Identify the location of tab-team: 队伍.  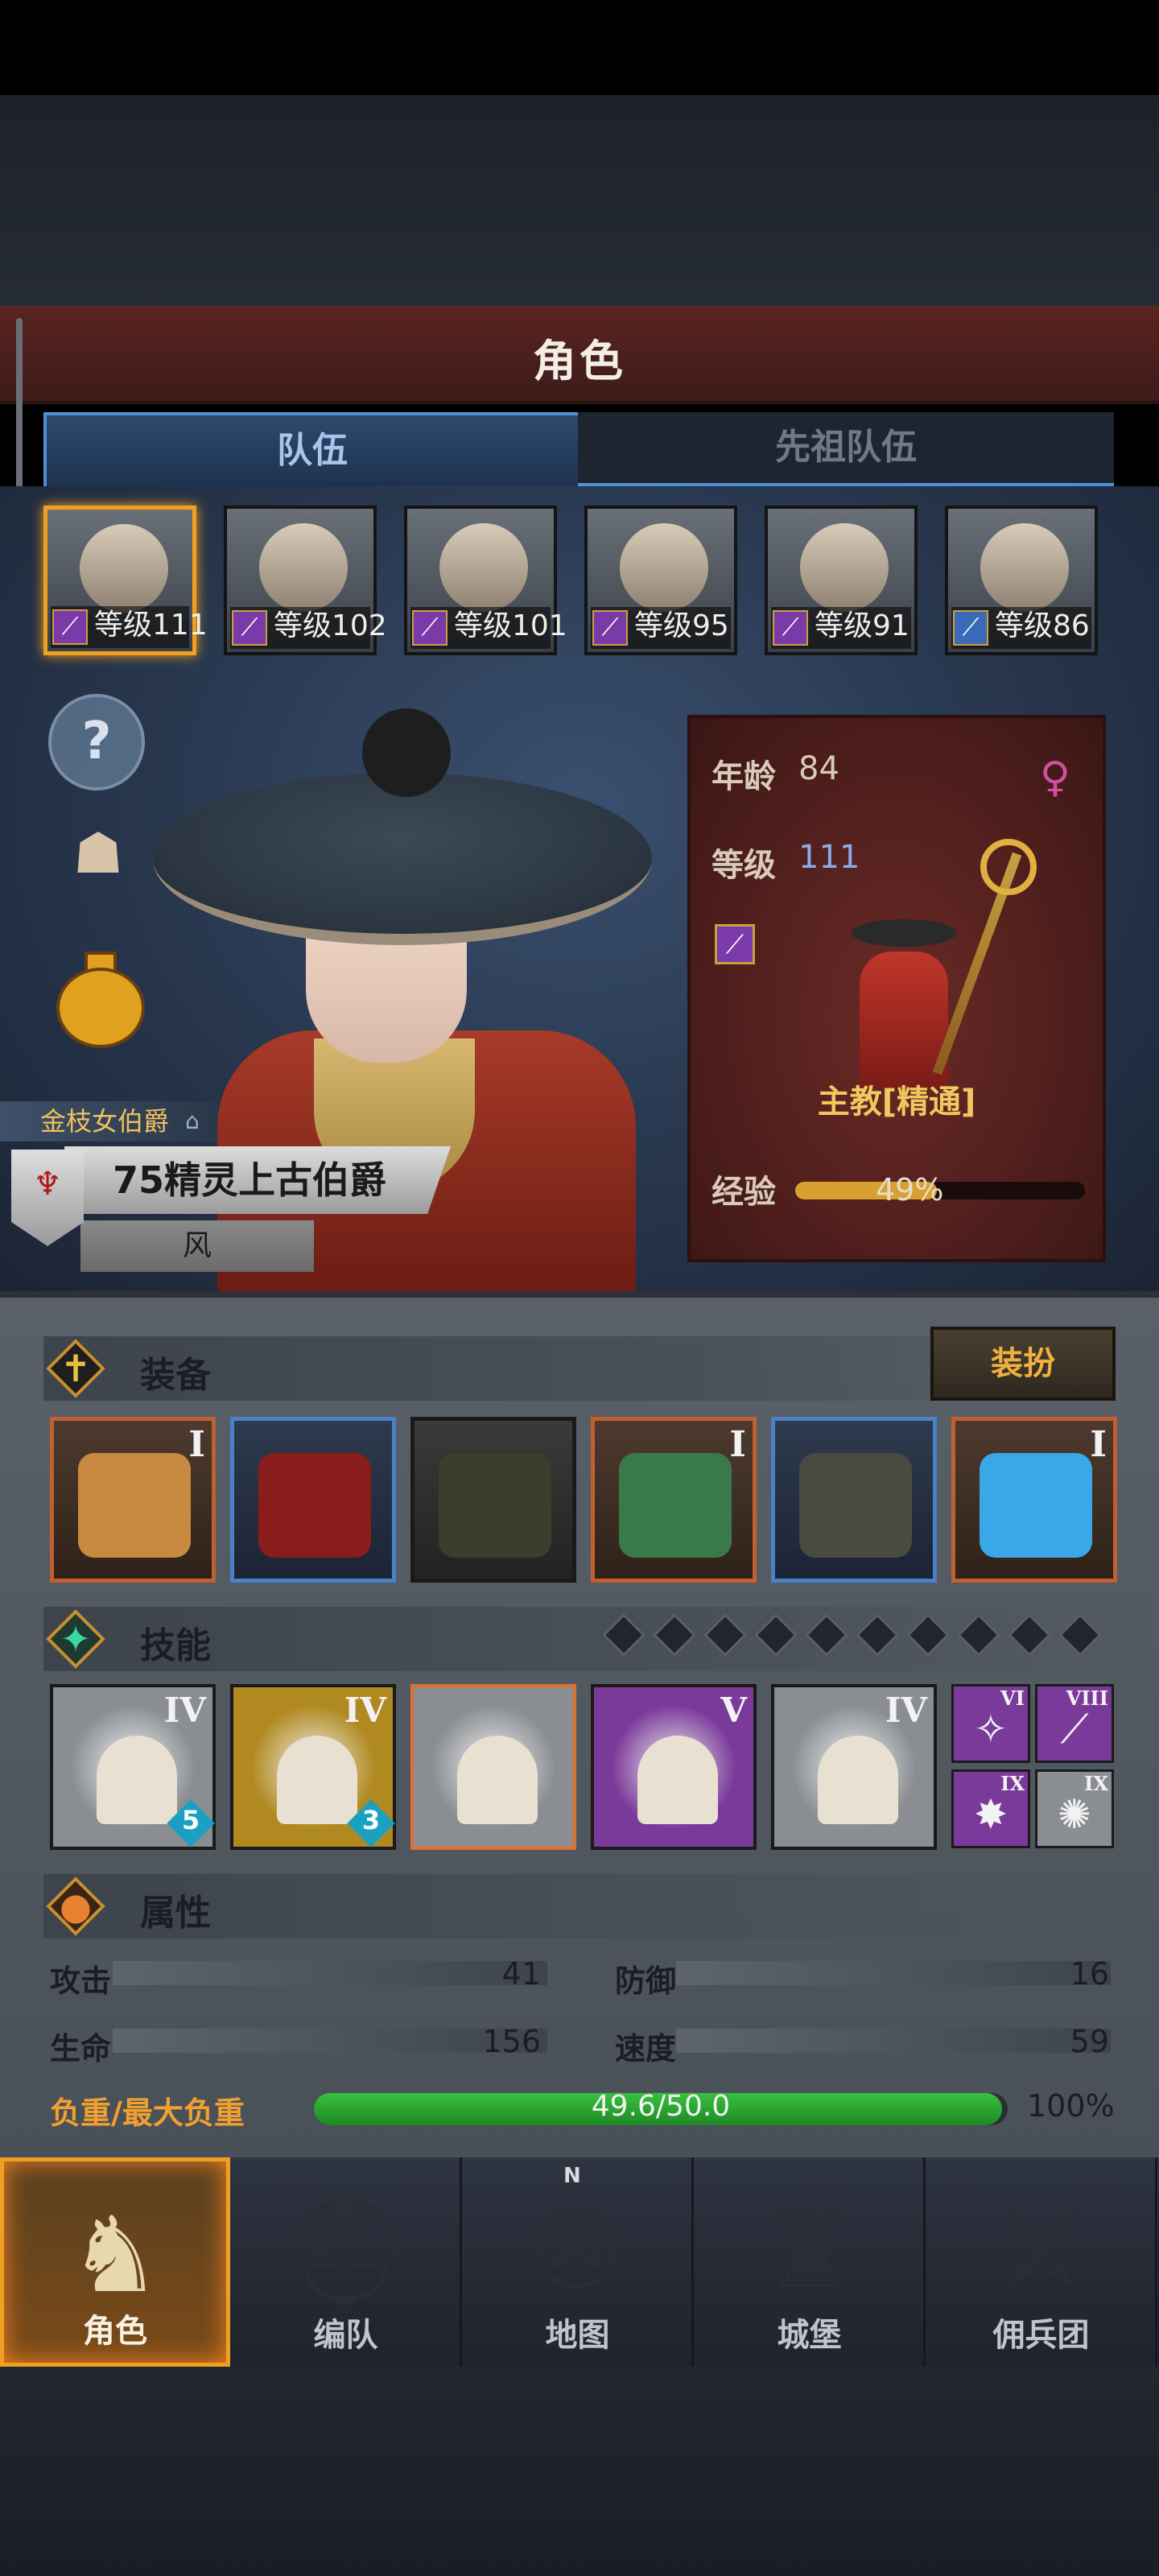
(312, 450).